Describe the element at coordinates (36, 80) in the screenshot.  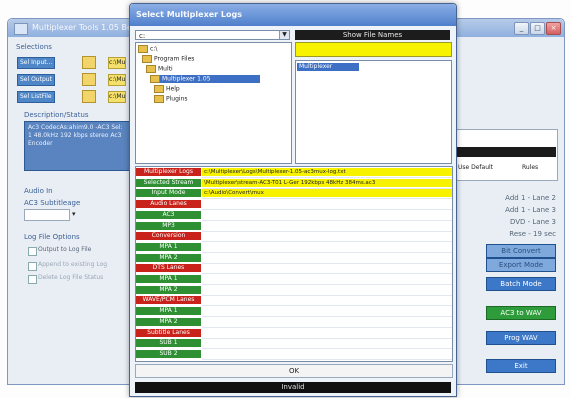
I see `select-output-button: Sel Output` at that location.